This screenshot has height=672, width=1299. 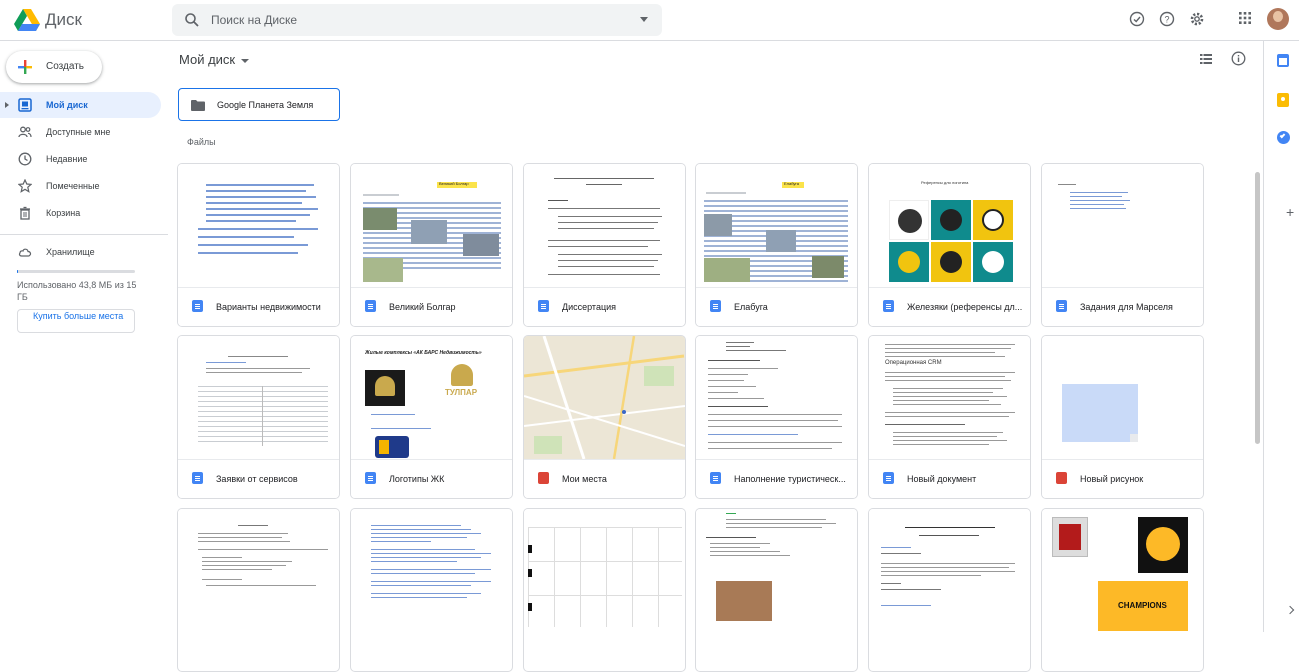 I want to click on buy-storage-button: Купить больше места, so click(x=76, y=321).